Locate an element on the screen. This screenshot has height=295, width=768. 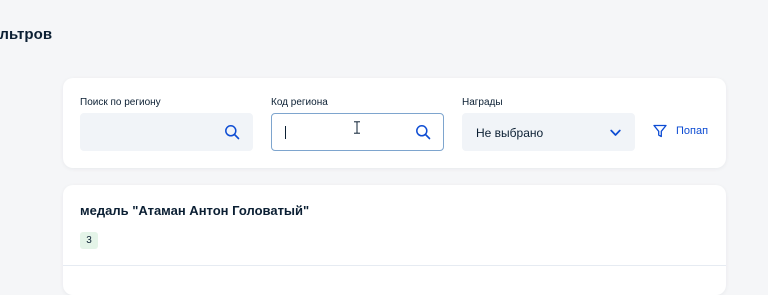
region-code-box is located at coordinates (357, 132).